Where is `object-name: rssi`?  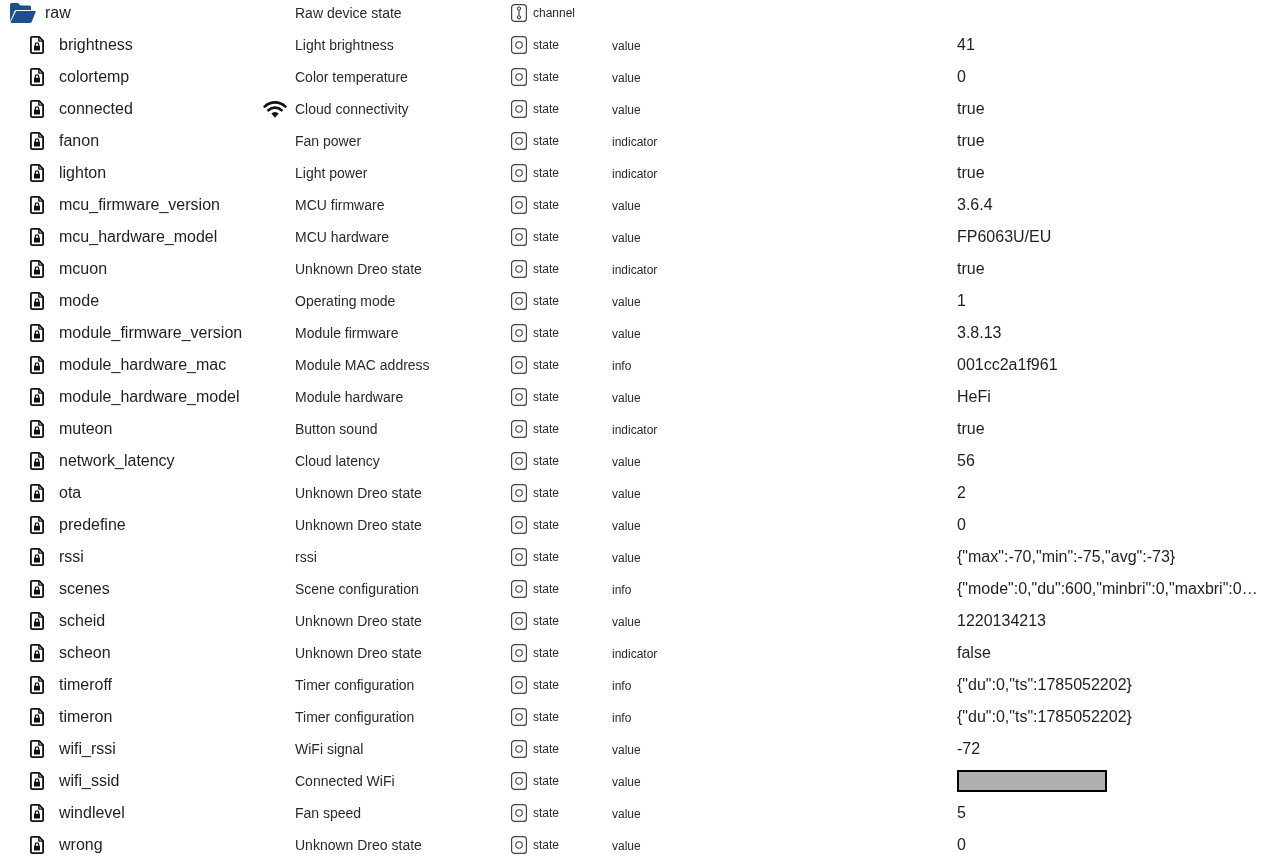 object-name: rssi is located at coordinates (71, 557).